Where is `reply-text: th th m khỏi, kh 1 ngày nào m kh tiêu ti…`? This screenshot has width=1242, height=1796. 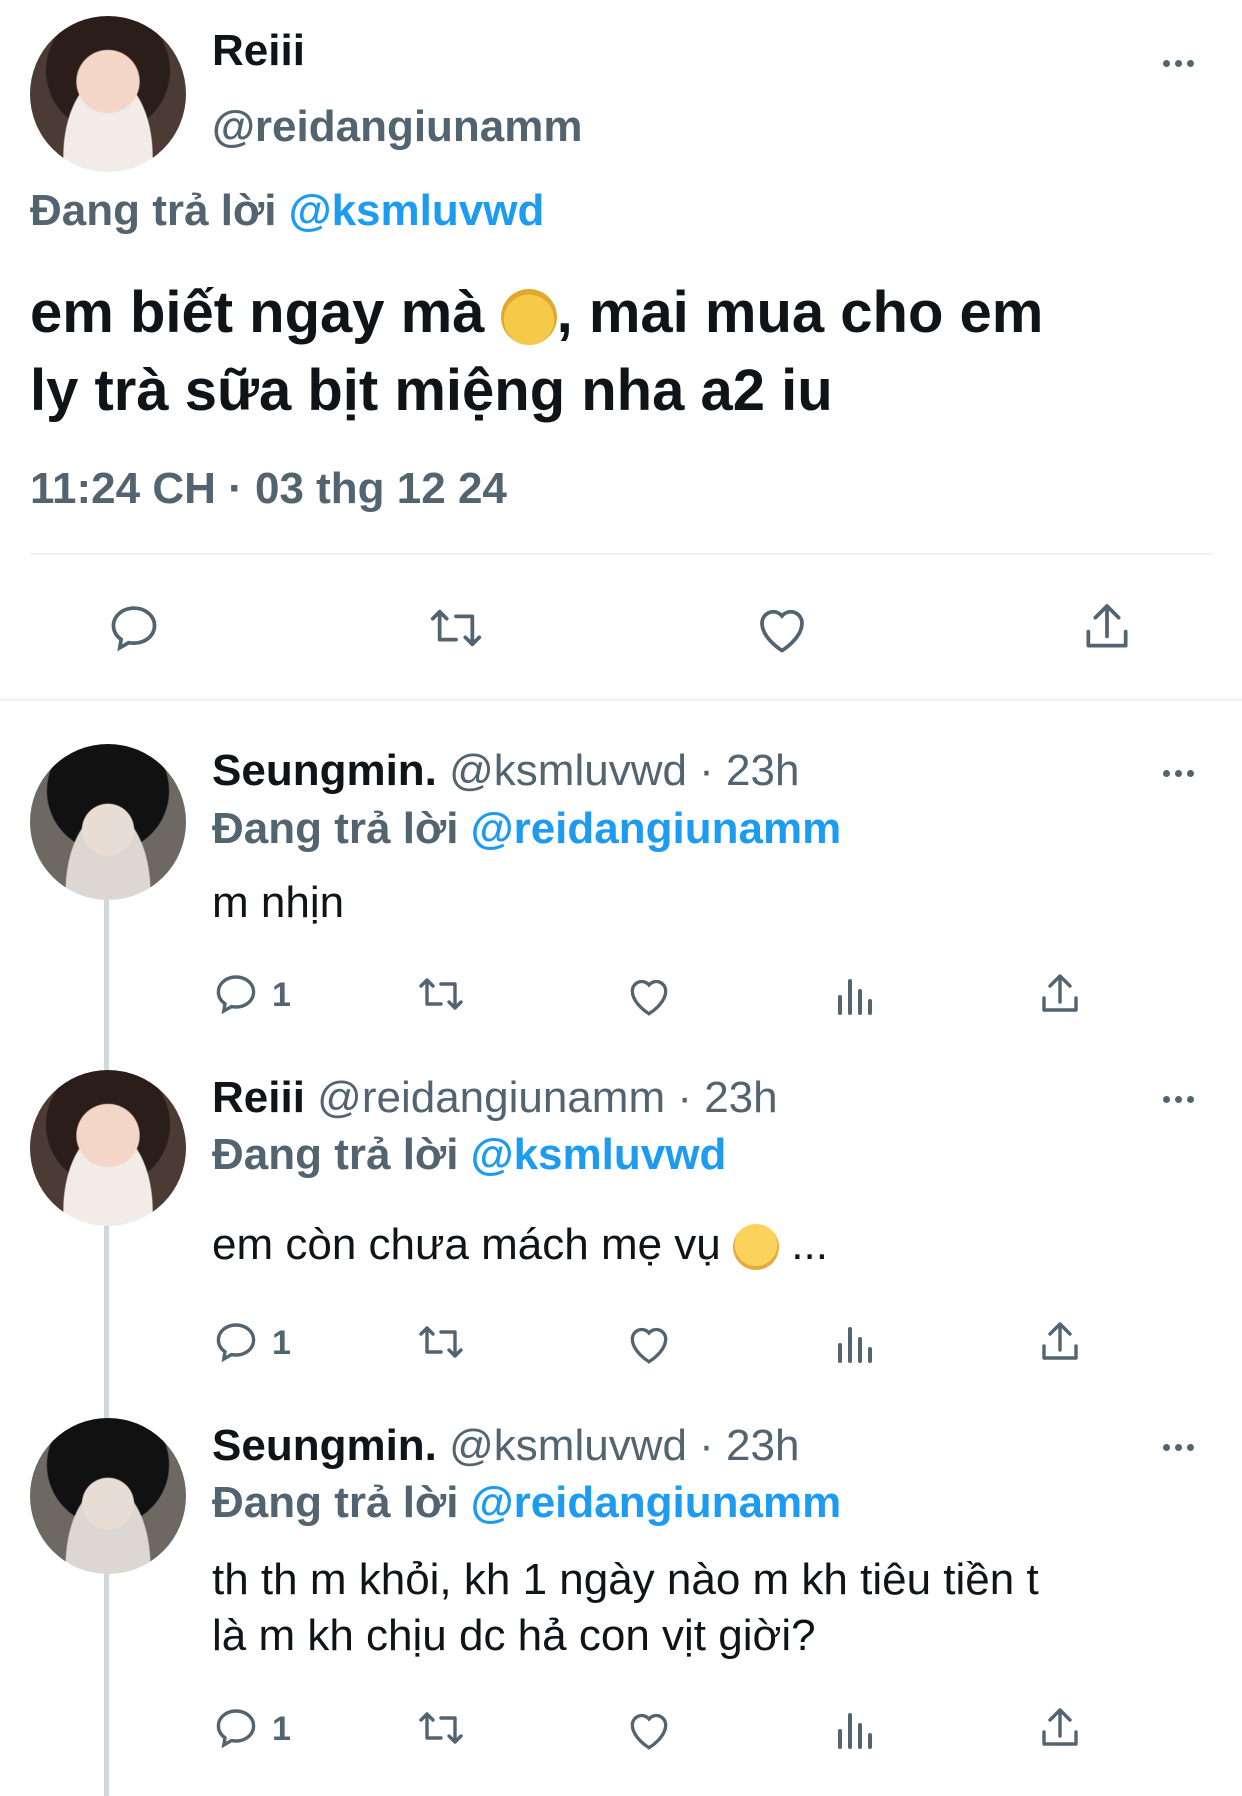
reply-text: th th m khỏi, kh 1 ngày nào m kh tiêu ti… is located at coordinates (712, 1608).